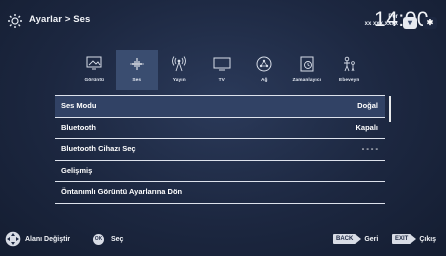  Describe the element at coordinates (122, 191) in the screenshot. I see `setting-label: Öntanımlı Görüntü Ayarlarına Dön` at that location.